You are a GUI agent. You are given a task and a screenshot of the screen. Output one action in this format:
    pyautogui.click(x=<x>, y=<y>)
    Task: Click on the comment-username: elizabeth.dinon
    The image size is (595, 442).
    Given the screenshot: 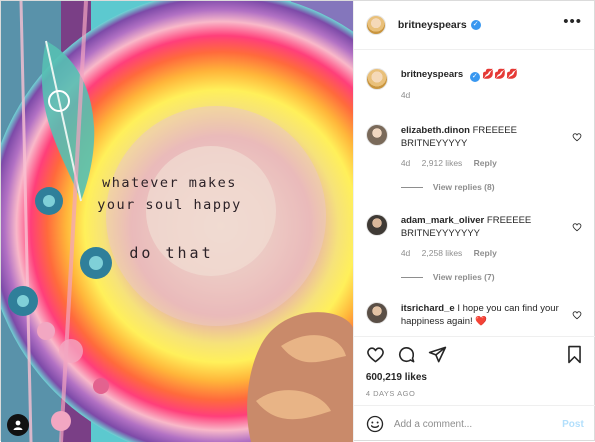 What is the action you would take?
    pyautogui.click(x=435, y=130)
    